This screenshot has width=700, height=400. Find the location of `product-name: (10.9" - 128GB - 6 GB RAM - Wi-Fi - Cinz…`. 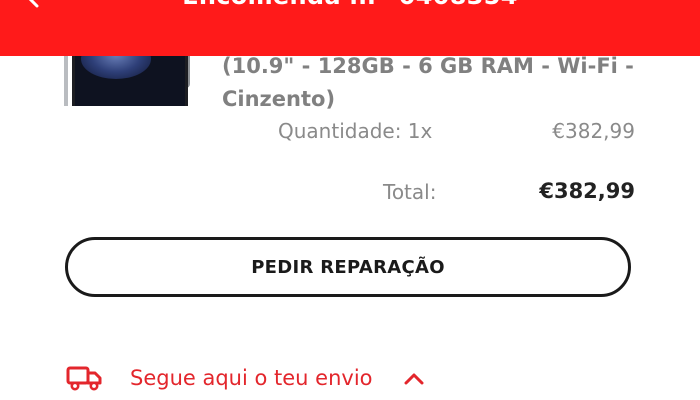

product-name: (10.9" - 128GB - 6 GB RAM - Wi-Fi - Cinz… is located at coordinates (437, 83).